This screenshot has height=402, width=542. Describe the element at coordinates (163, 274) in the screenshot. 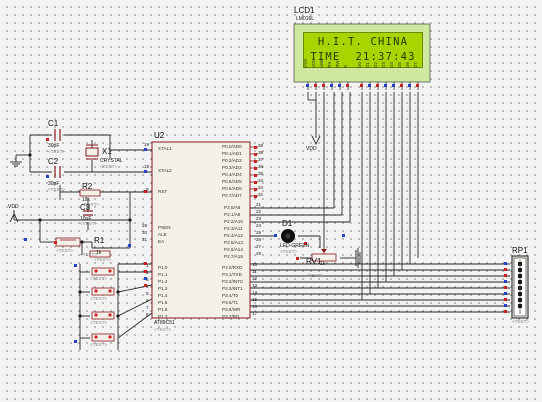

I see `pin-name: P1.1` at that location.